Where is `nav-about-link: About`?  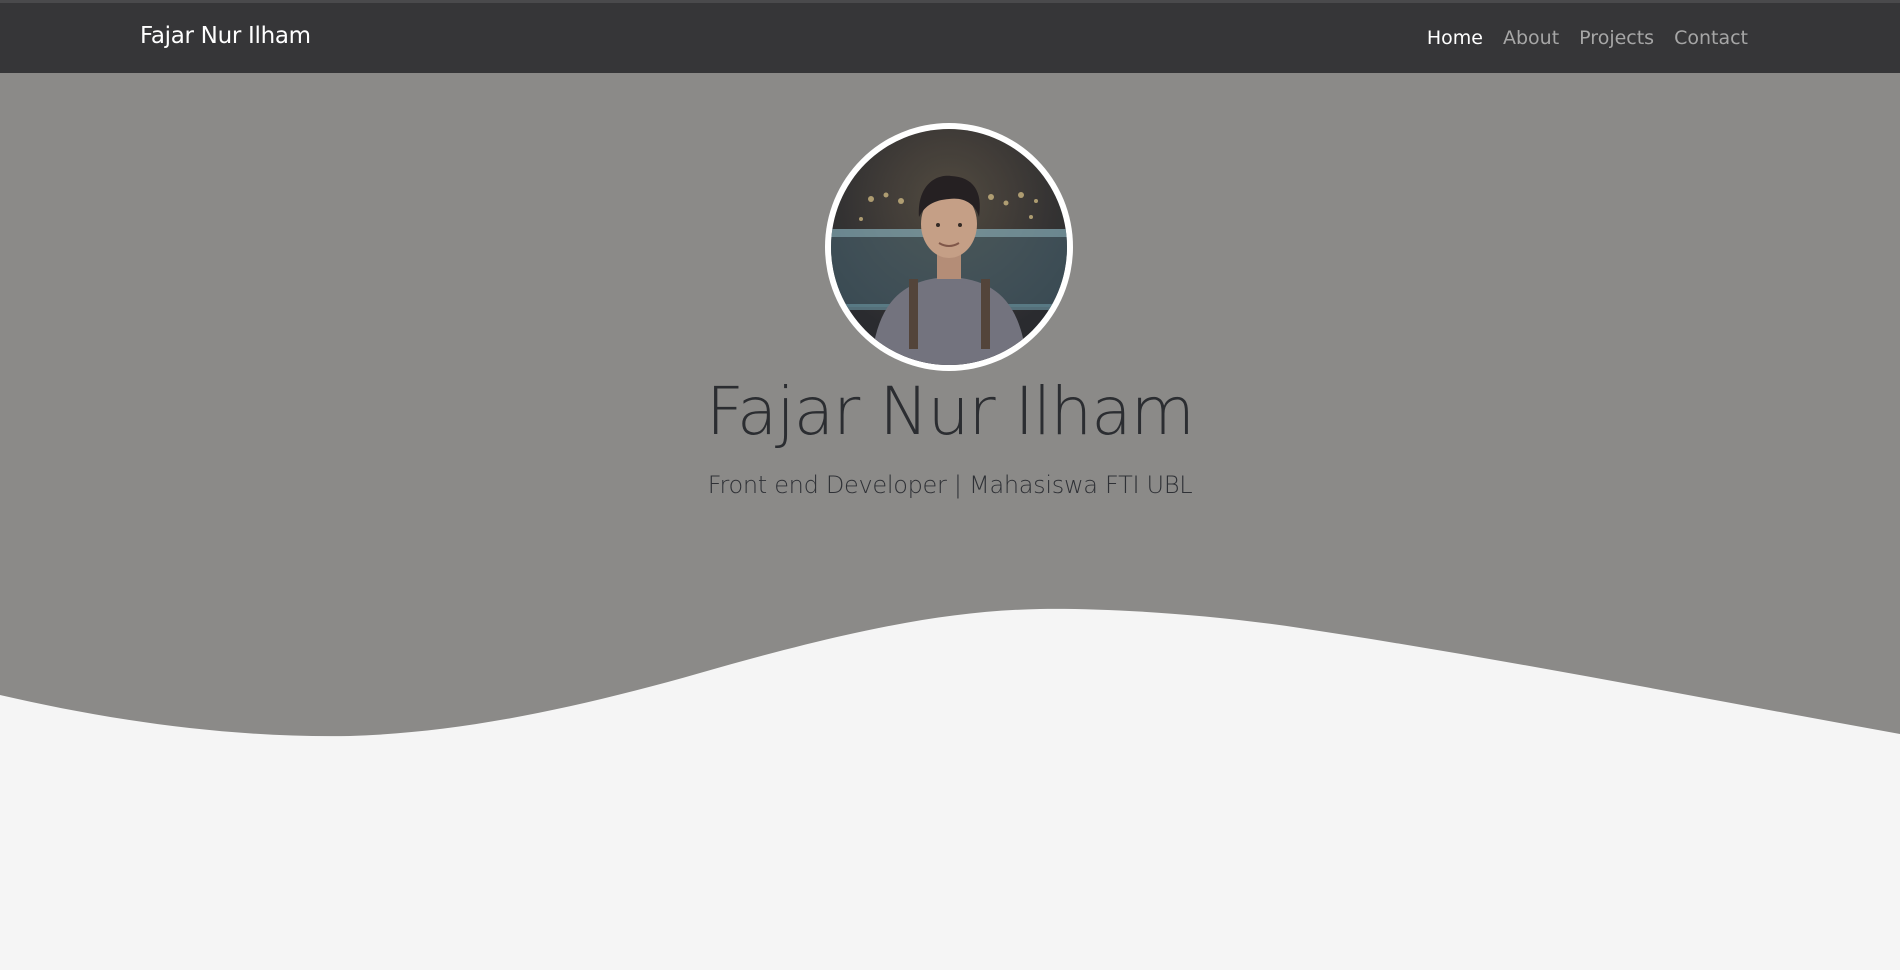
nav-about-link: About is located at coordinates (1531, 38).